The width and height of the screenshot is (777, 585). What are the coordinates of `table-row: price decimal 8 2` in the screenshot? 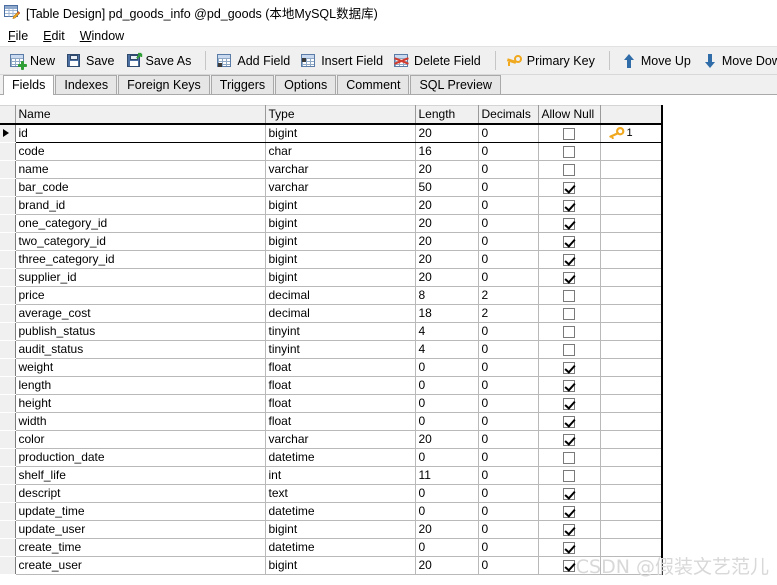 It's located at (331, 295).